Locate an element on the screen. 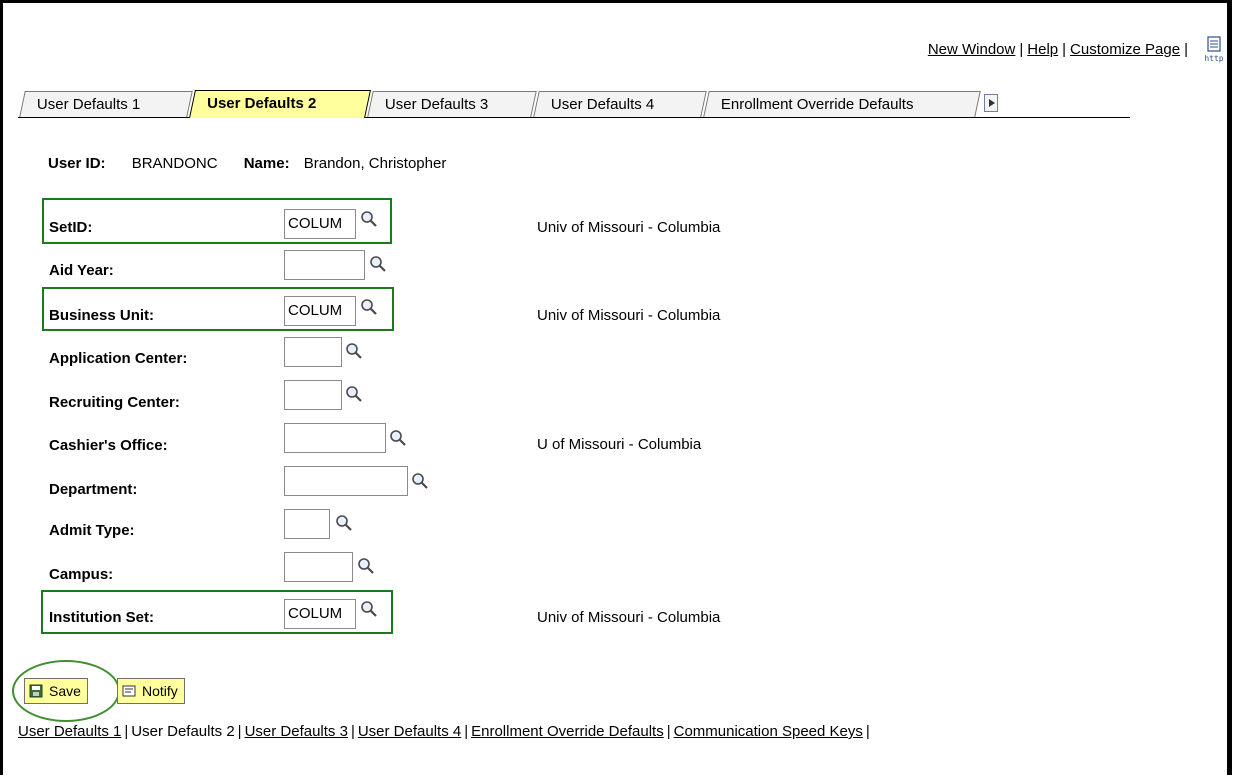  business-unit-lookup-icon is located at coordinates (369, 307).